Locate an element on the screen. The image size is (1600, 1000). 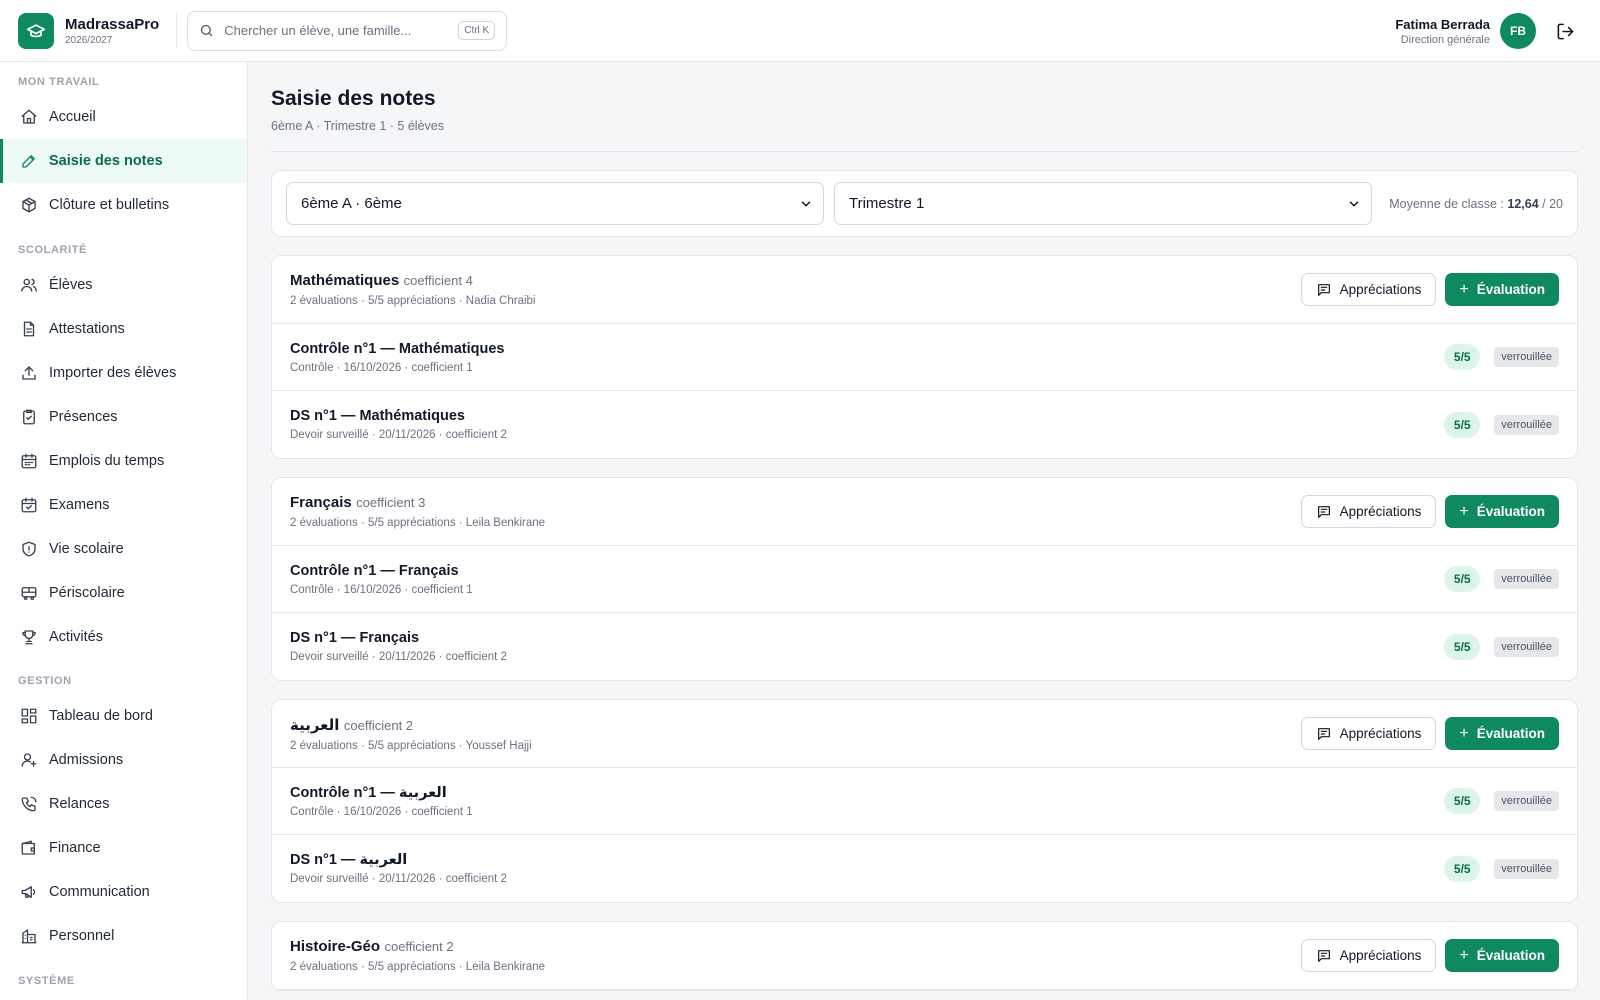
sidebar-item-admissions: Admissions is located at coordinates (123, 760).